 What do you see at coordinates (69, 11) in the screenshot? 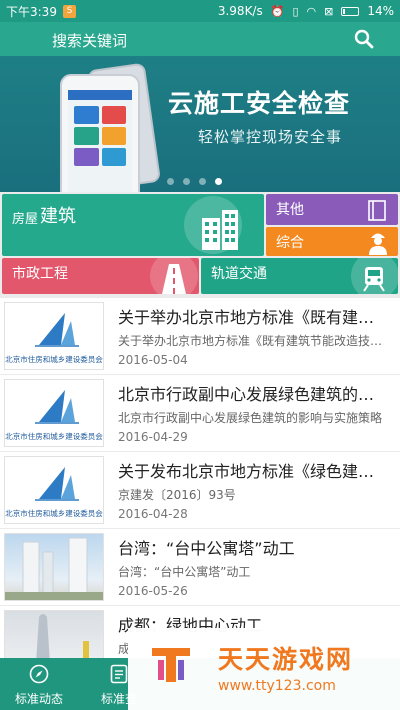
I see `notification-icon: S` at bounding box center [69, 11].